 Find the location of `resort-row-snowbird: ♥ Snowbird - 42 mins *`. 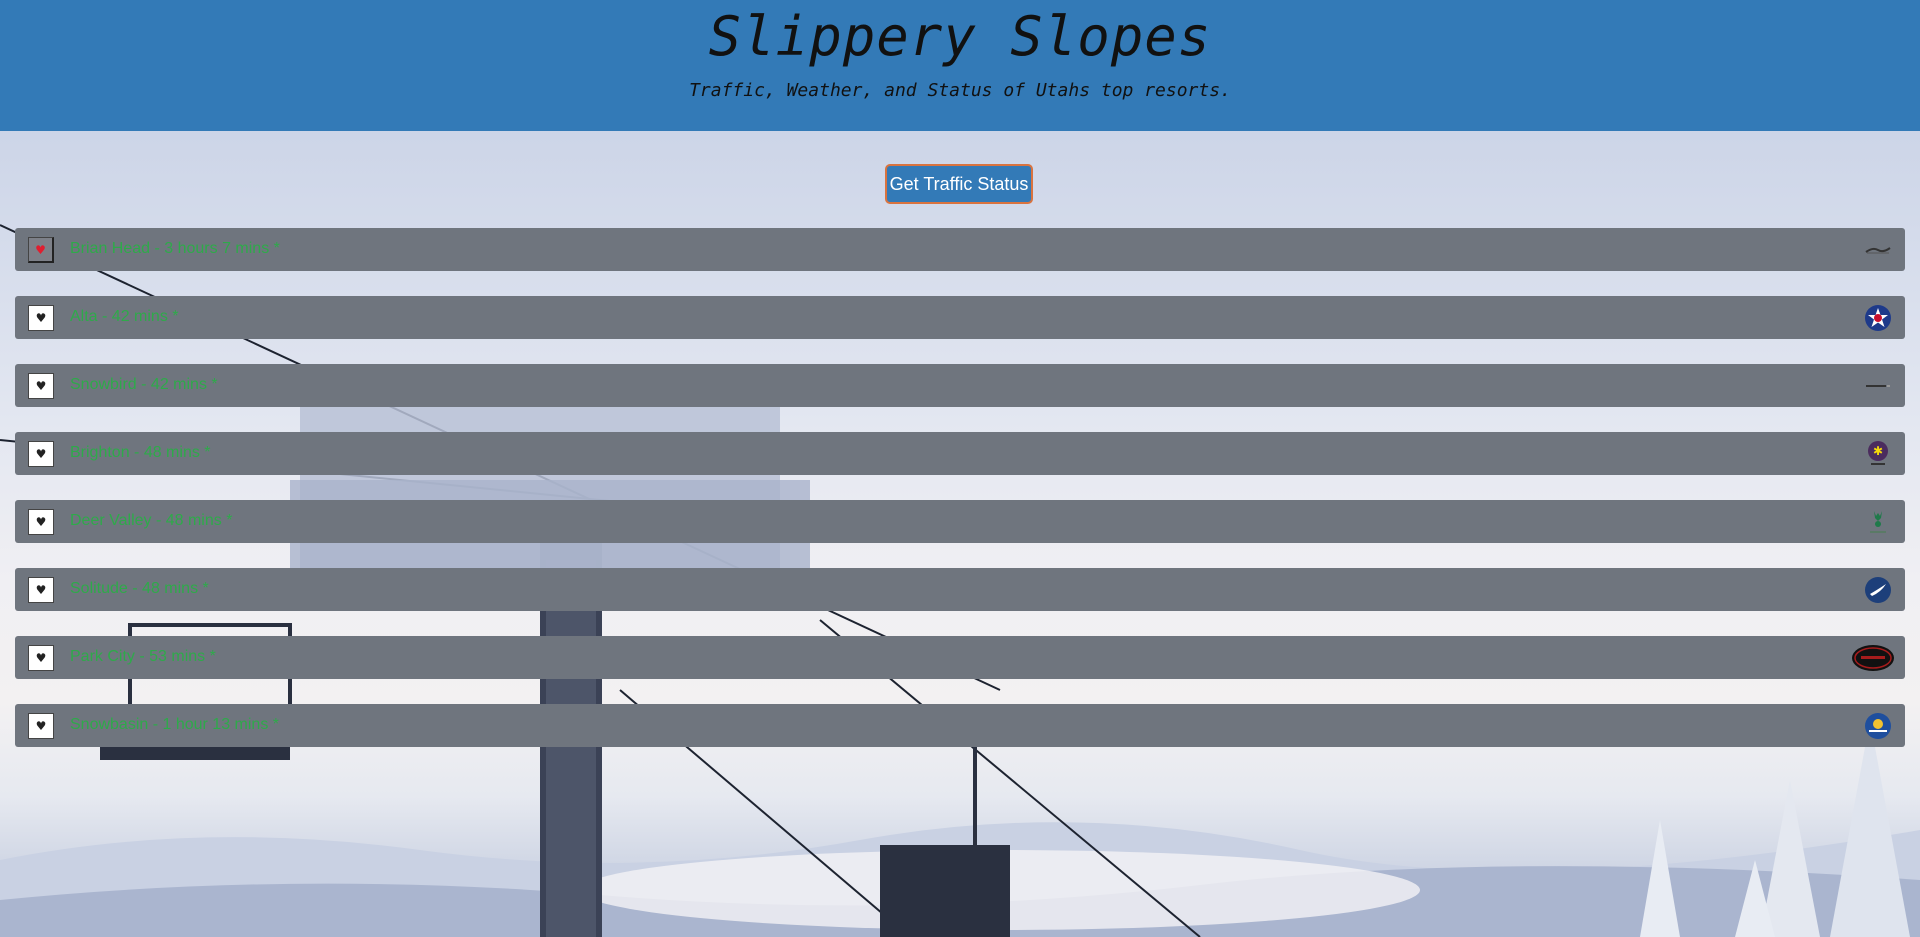

resort-row-snowbird: ♥ Snowbird - 42 mins * is located at coordinates (960, 385).